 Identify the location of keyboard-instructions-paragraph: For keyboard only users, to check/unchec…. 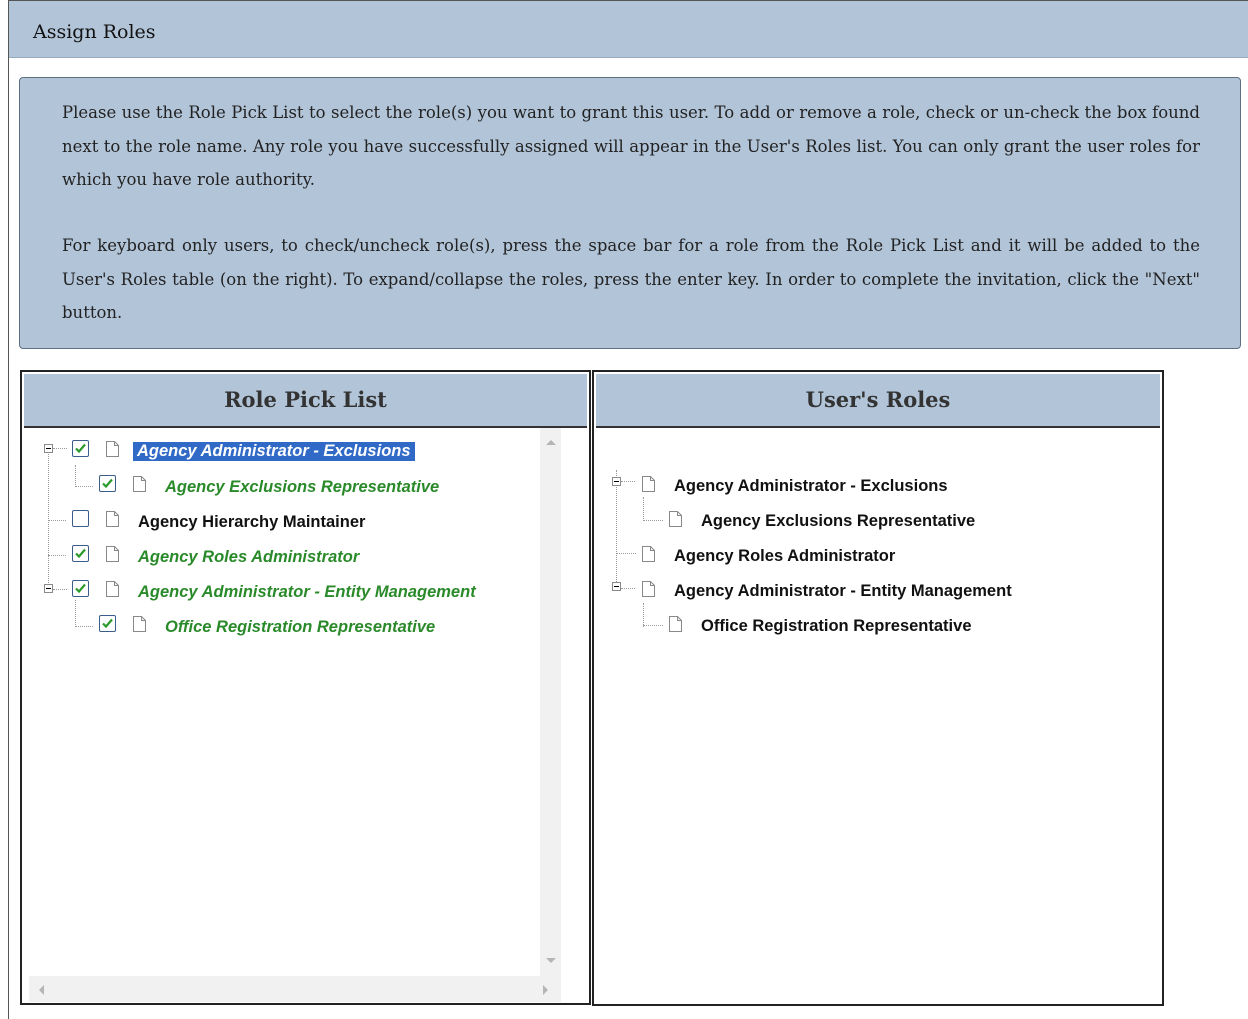
(631, 279).